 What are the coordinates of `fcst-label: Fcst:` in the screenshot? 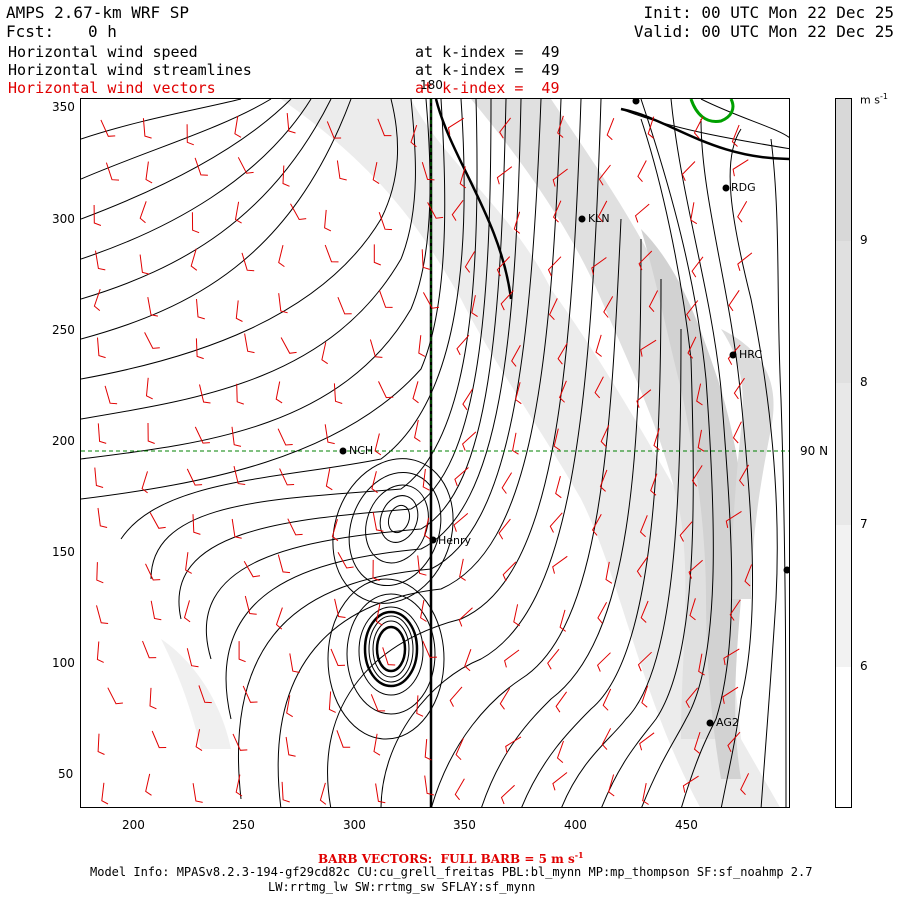 It's located at (30, 31).